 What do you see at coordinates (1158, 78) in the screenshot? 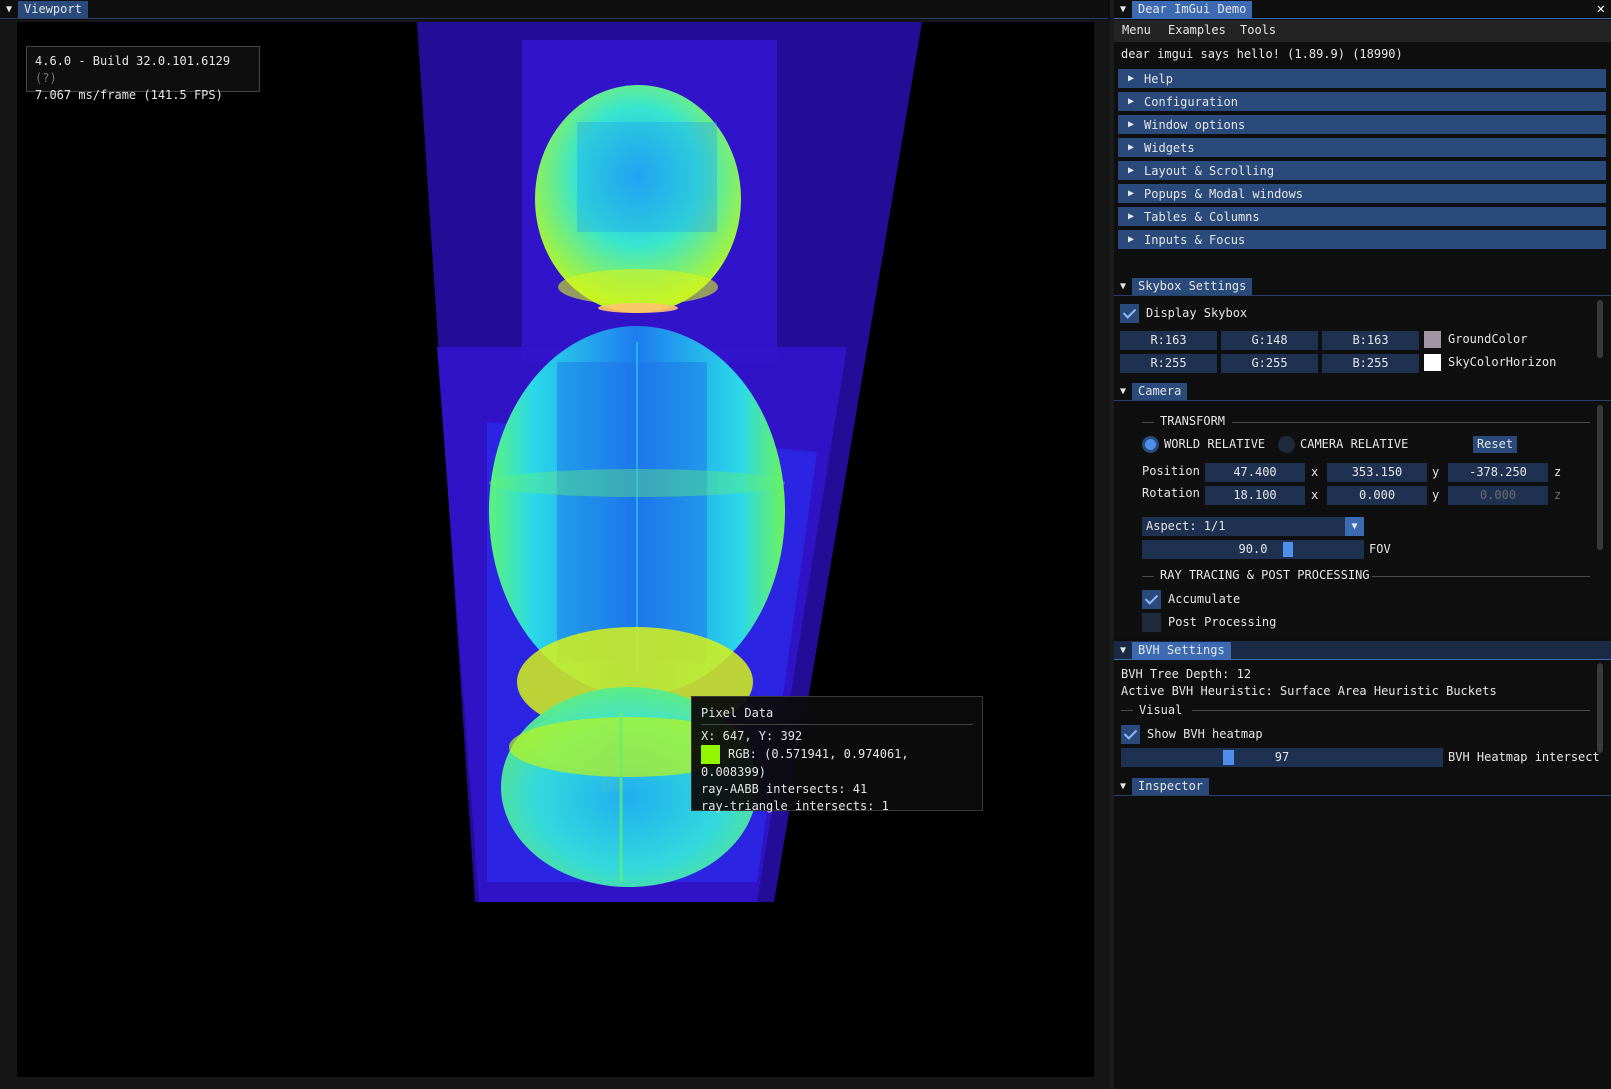
I see `section-label: Help` at bounding box center [1158, 78].